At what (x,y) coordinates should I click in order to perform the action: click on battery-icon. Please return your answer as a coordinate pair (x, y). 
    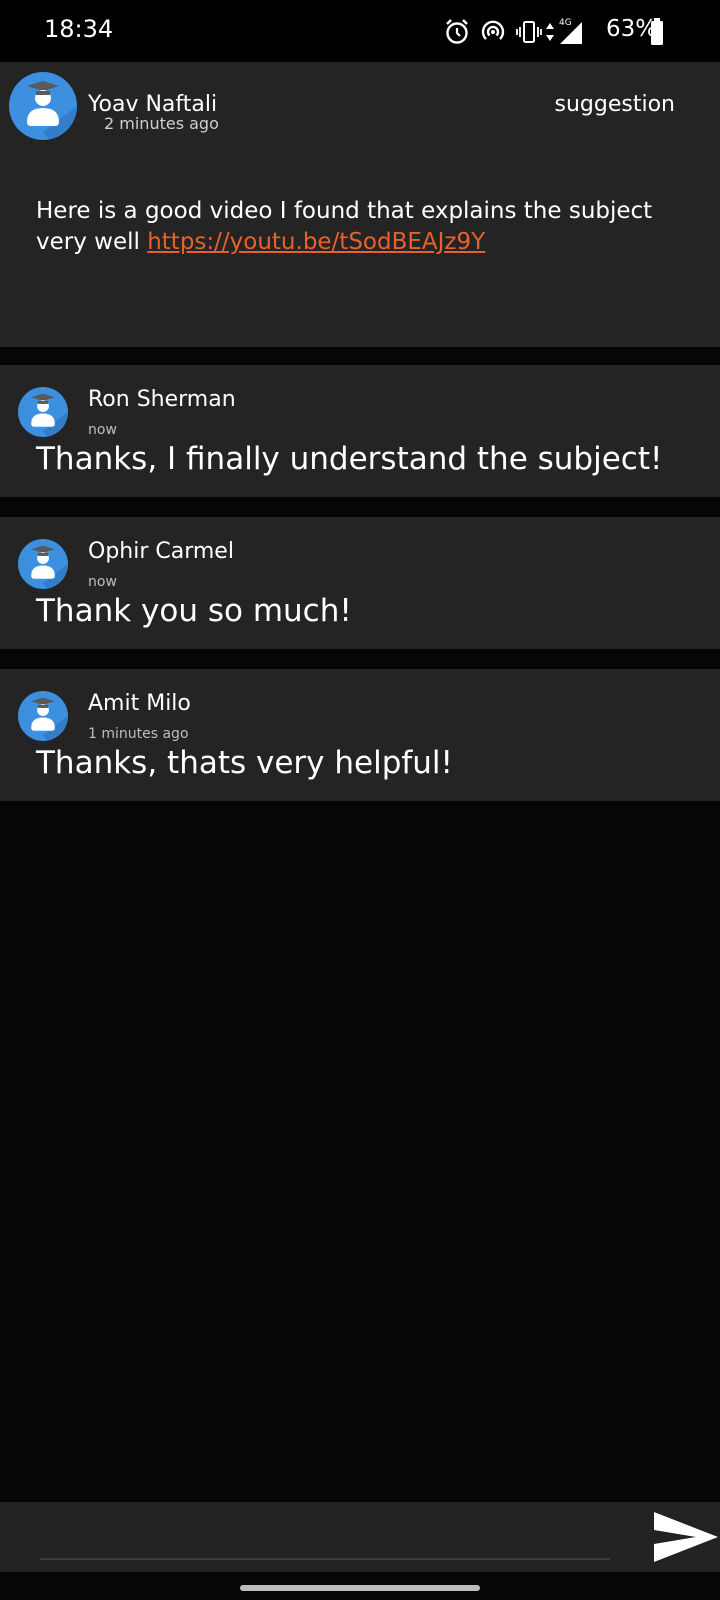
    Looking at the image, I should click on (657, 31).